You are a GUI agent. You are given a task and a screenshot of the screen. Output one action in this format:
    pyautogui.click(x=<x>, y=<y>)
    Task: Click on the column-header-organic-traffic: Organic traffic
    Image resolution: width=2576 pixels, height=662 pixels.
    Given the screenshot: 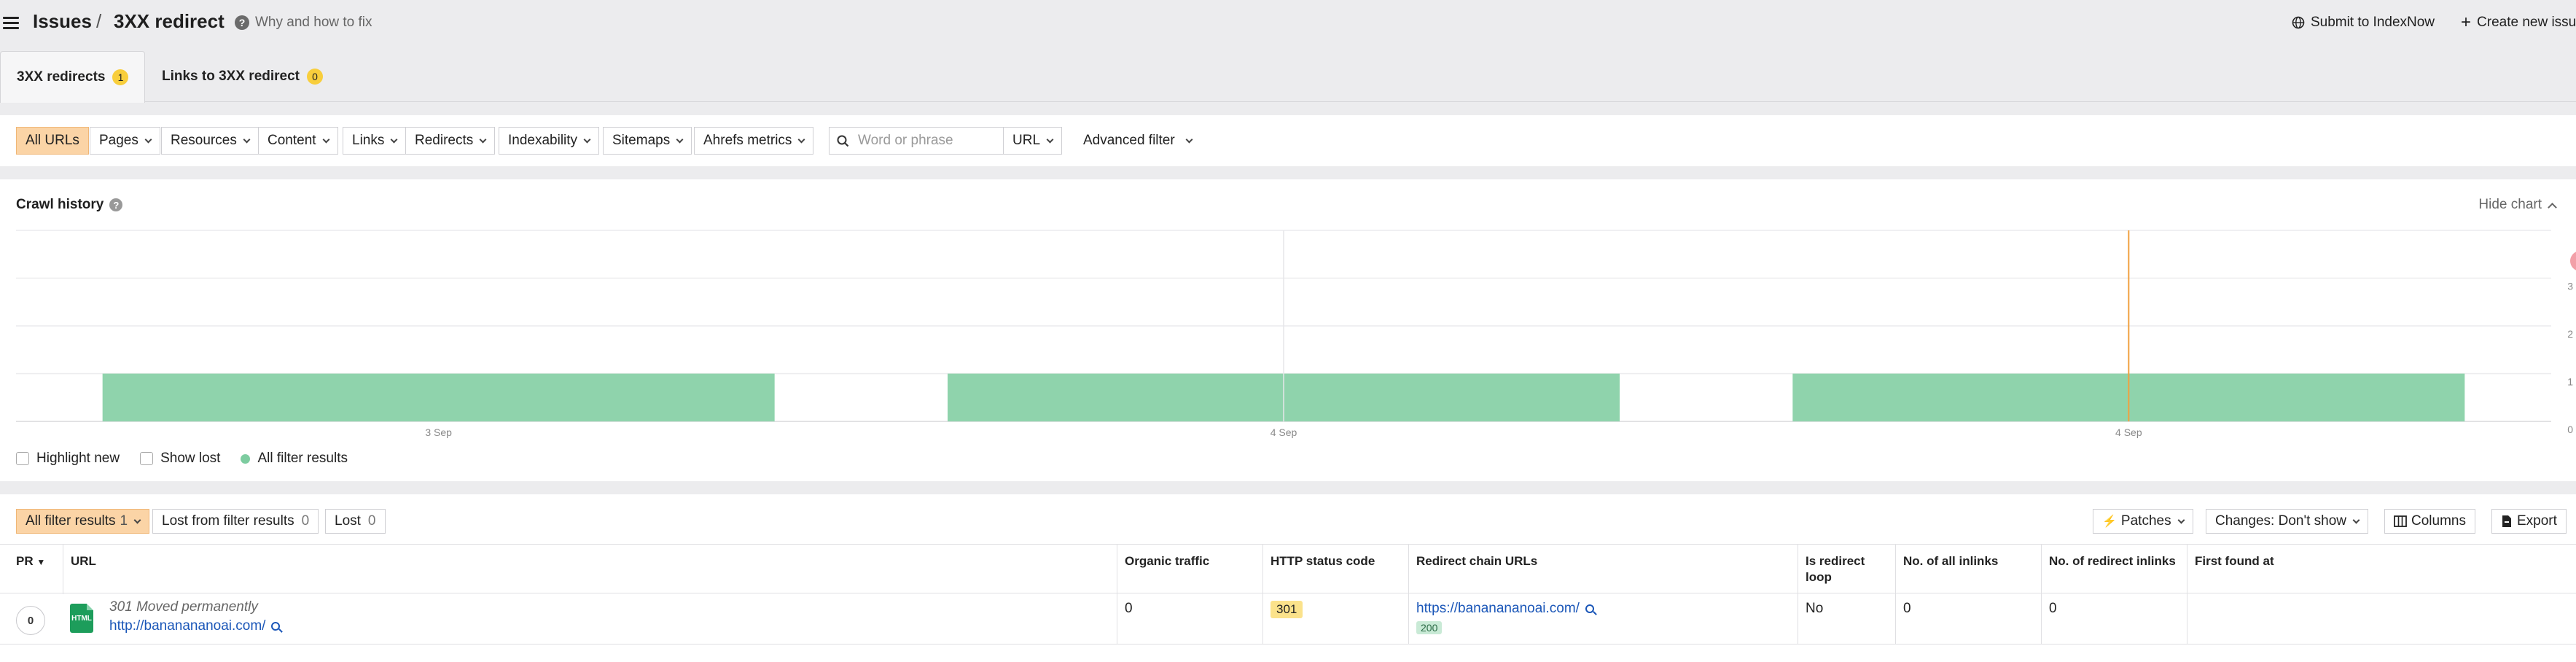 What is the action you would take?
    pyautogui.click(x=1189, y=569)
    